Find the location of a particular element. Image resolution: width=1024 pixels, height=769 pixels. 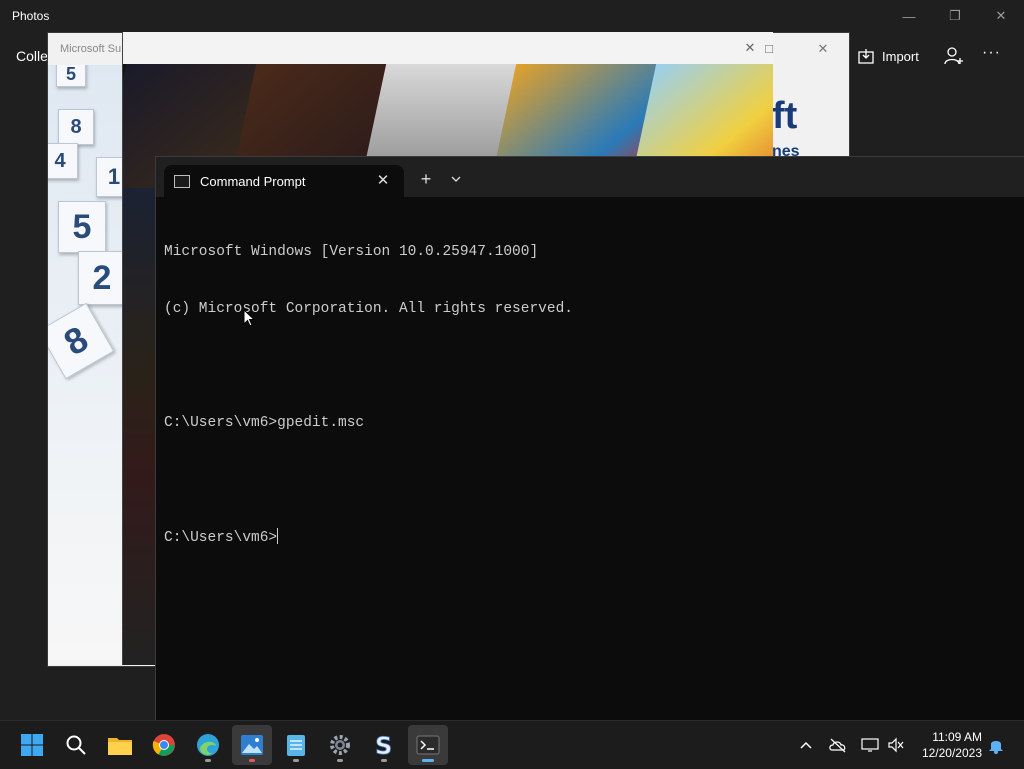

taskbar-photos is located at coordinates (252, 745).